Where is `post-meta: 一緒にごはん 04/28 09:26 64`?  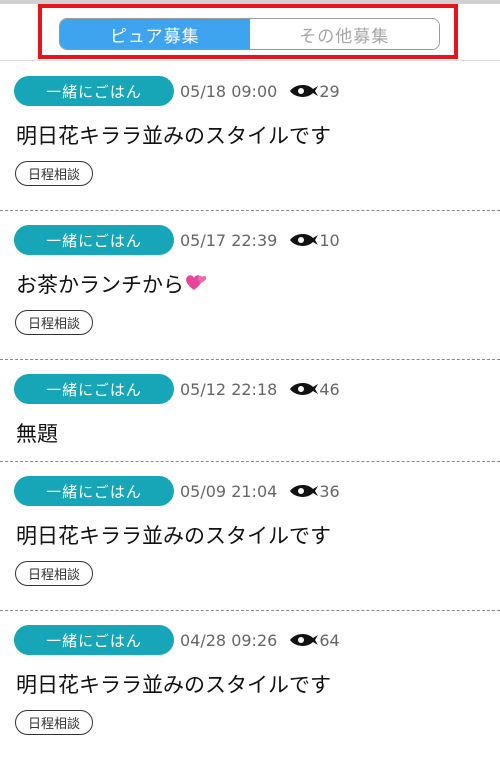 post-meta: 一緒にごはん 04/28 09:26 64 is located at coordinates (177, 640).